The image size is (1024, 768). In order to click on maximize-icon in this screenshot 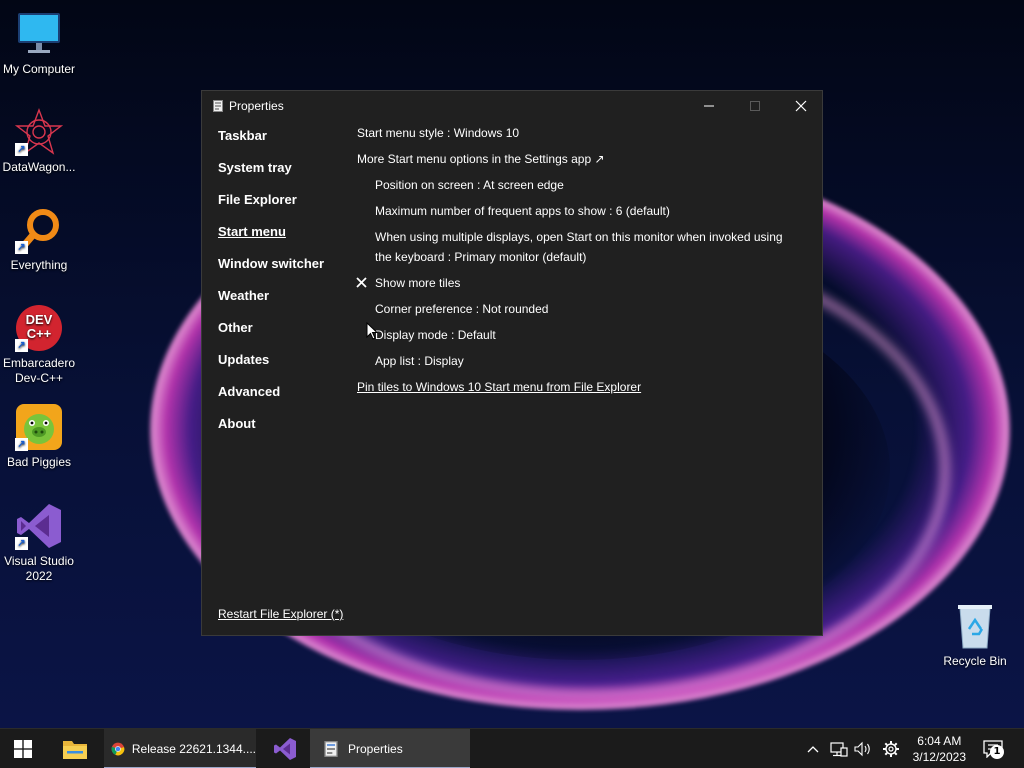, I will do `click(755, 106)`.